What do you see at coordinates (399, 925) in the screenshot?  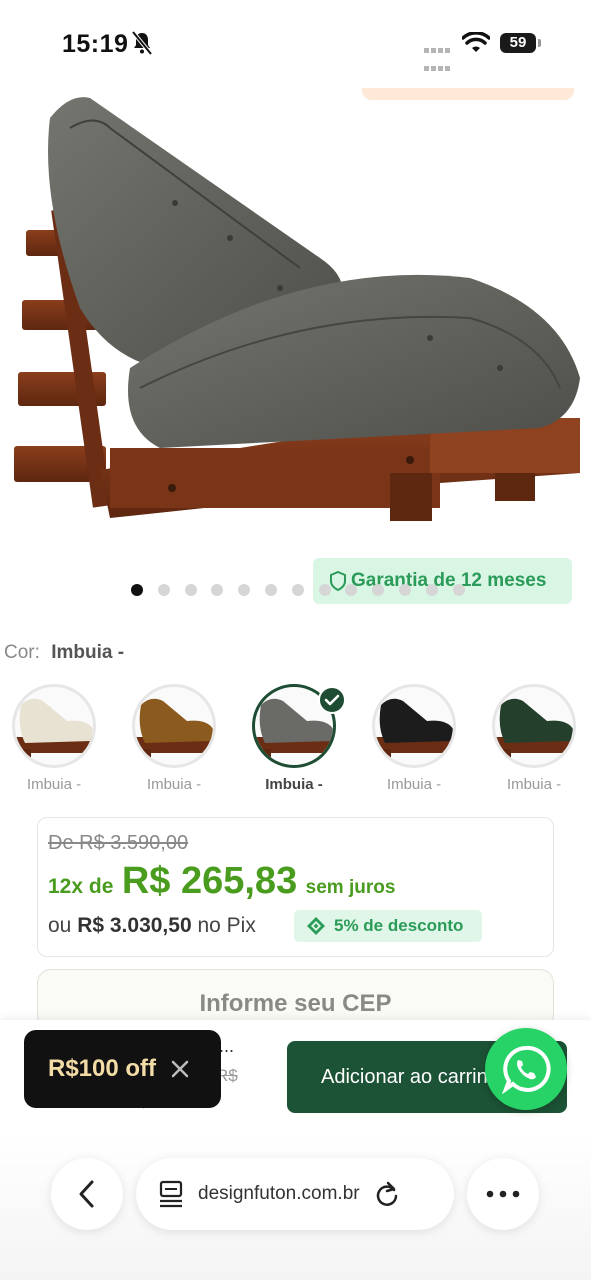 I see `discount-text: 5% de desconto` at bounding box center [399, 925].